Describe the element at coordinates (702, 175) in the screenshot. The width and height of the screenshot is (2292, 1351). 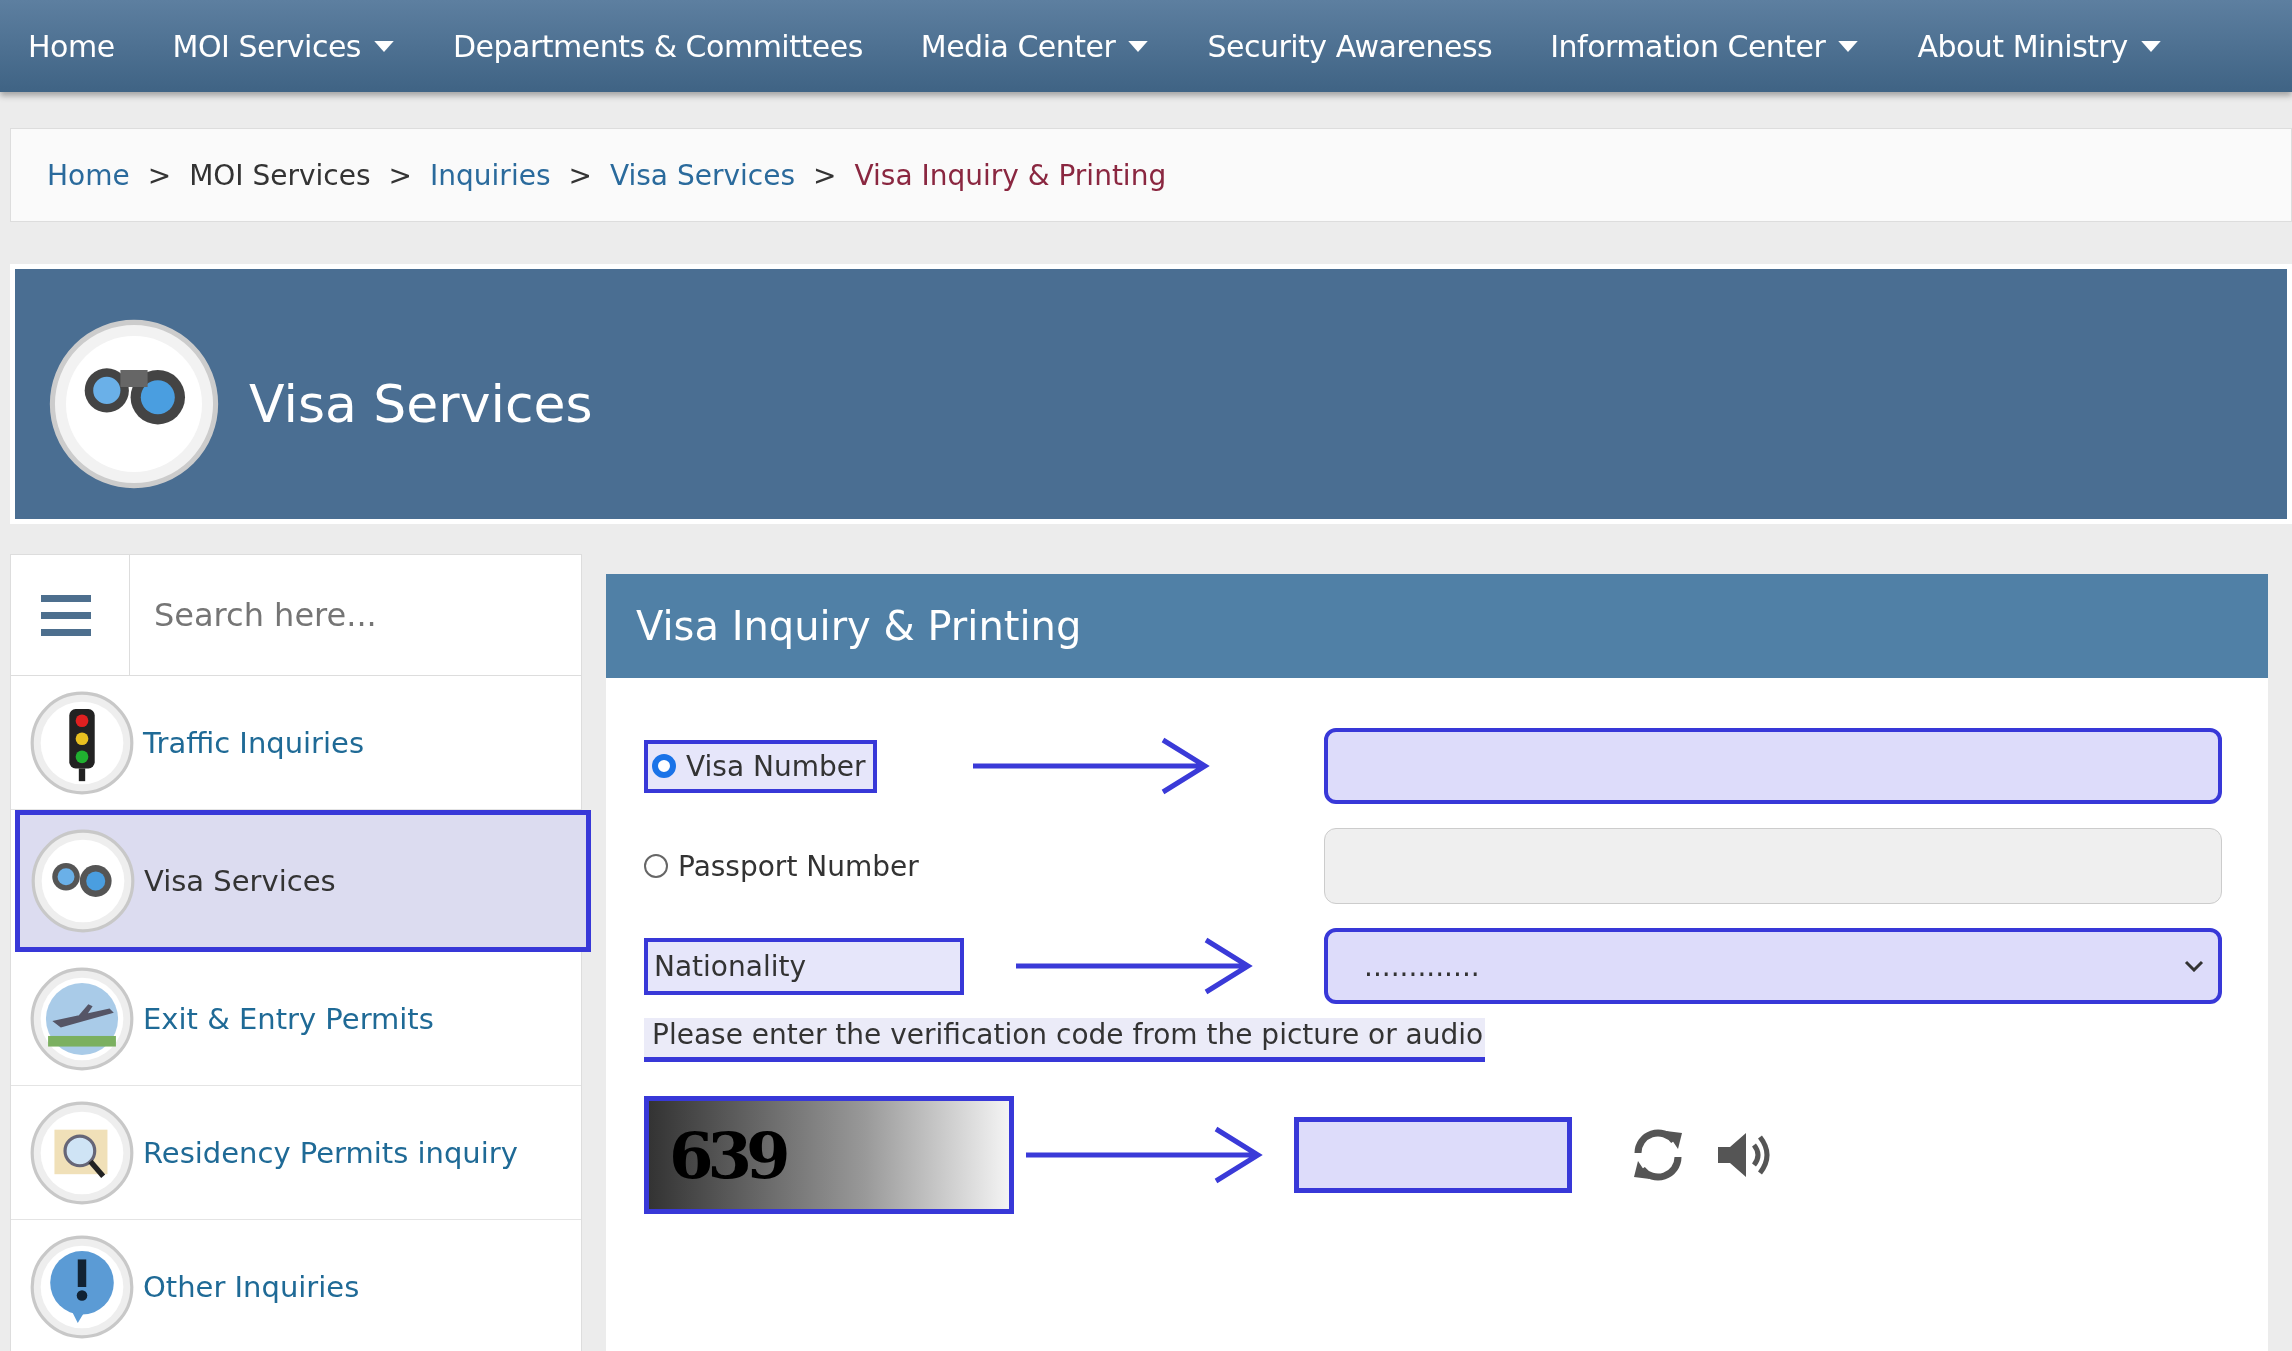
I see `breadcrumb-link: Visa Services` at that location.